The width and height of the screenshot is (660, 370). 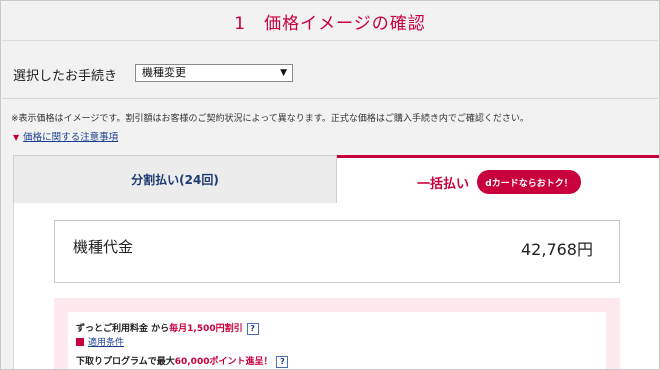 I want to click on tab-lump-sum: 一括払い dカードならおトク！, so click(x=498, y=179).